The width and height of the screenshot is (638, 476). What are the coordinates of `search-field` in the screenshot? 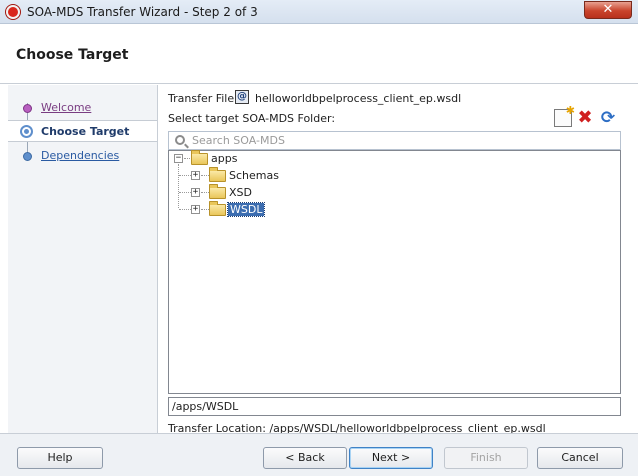 It's located at (394, 140).